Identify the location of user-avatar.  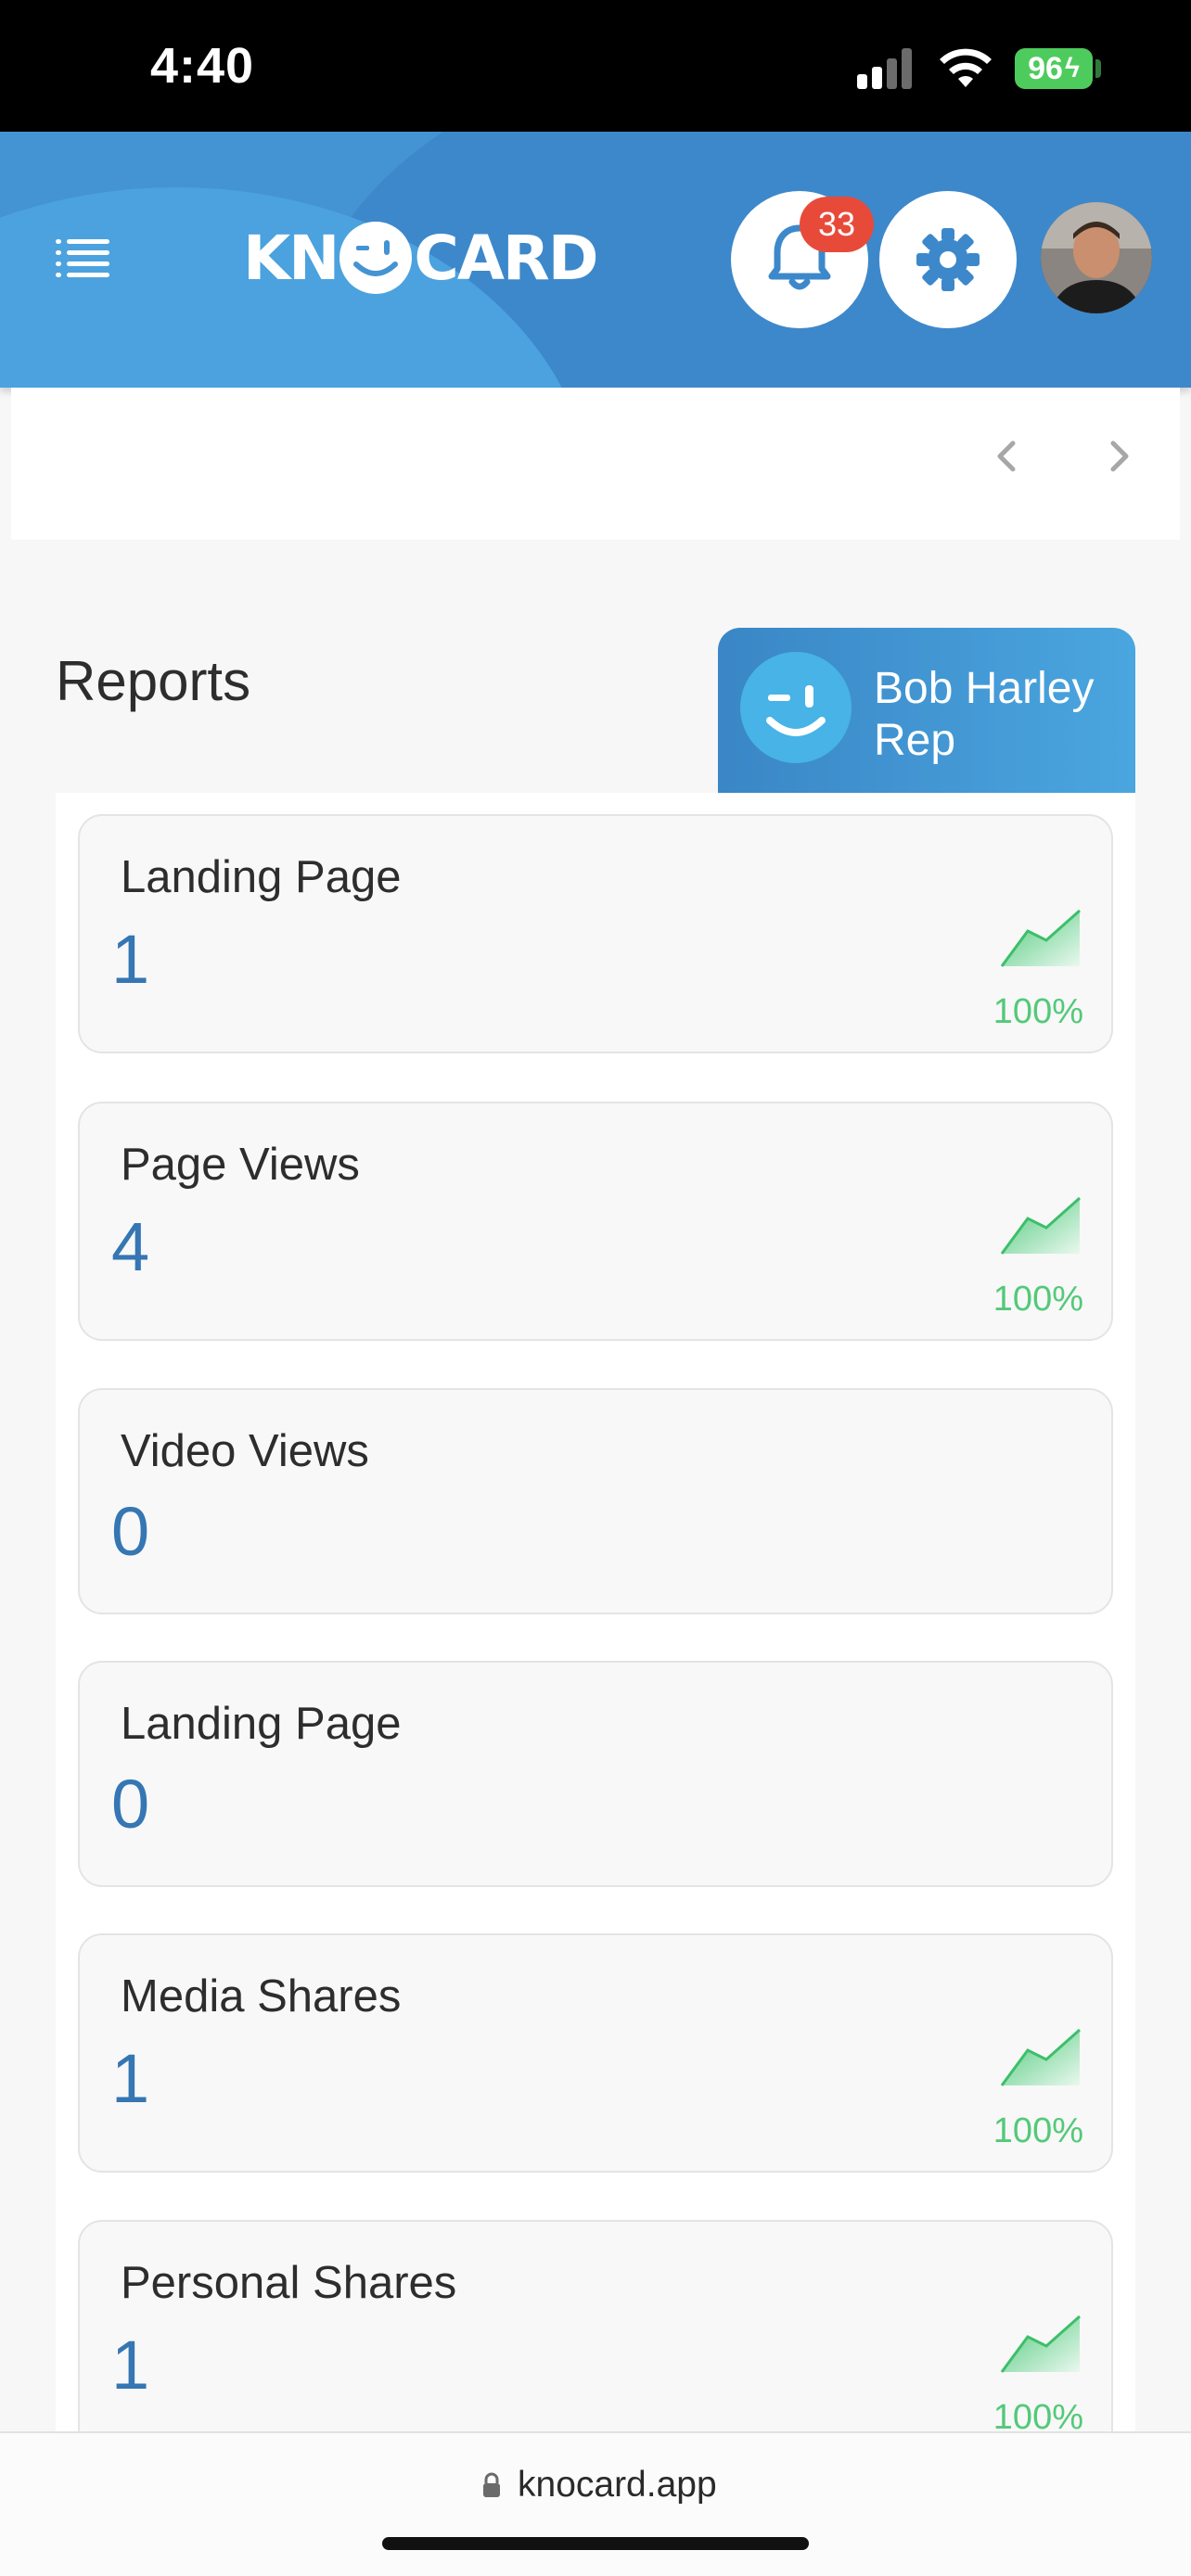
(1096, 257).